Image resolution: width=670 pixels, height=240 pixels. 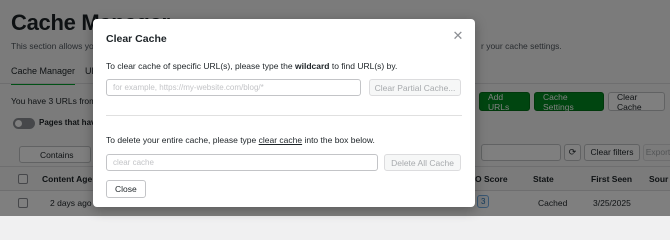 I want to click on wildcard-input, so click(x=233, y=87).